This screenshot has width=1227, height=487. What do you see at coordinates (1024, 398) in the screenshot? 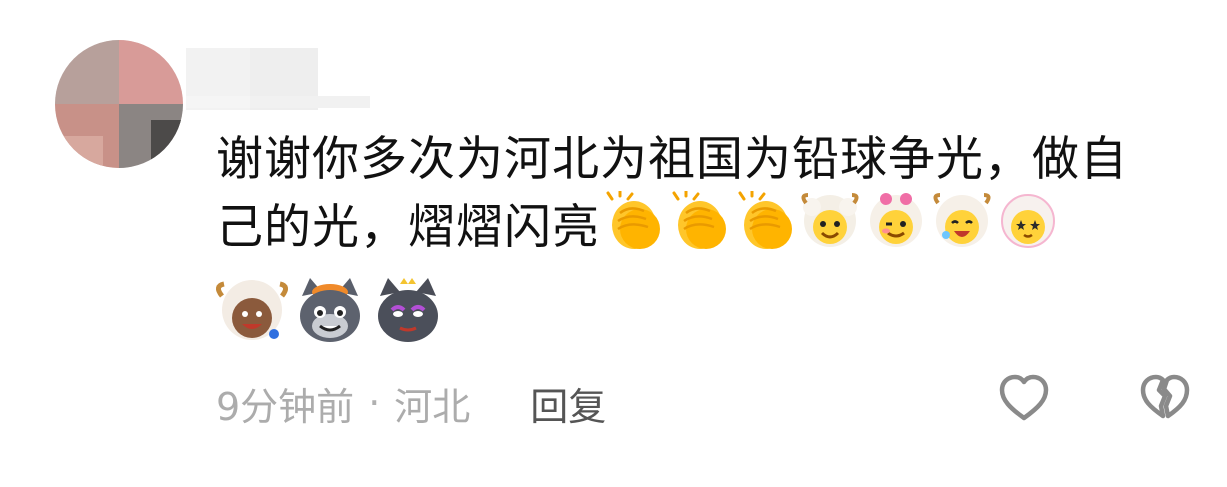
I see `heart-outline-icon` at bounding box center [1024, 398].